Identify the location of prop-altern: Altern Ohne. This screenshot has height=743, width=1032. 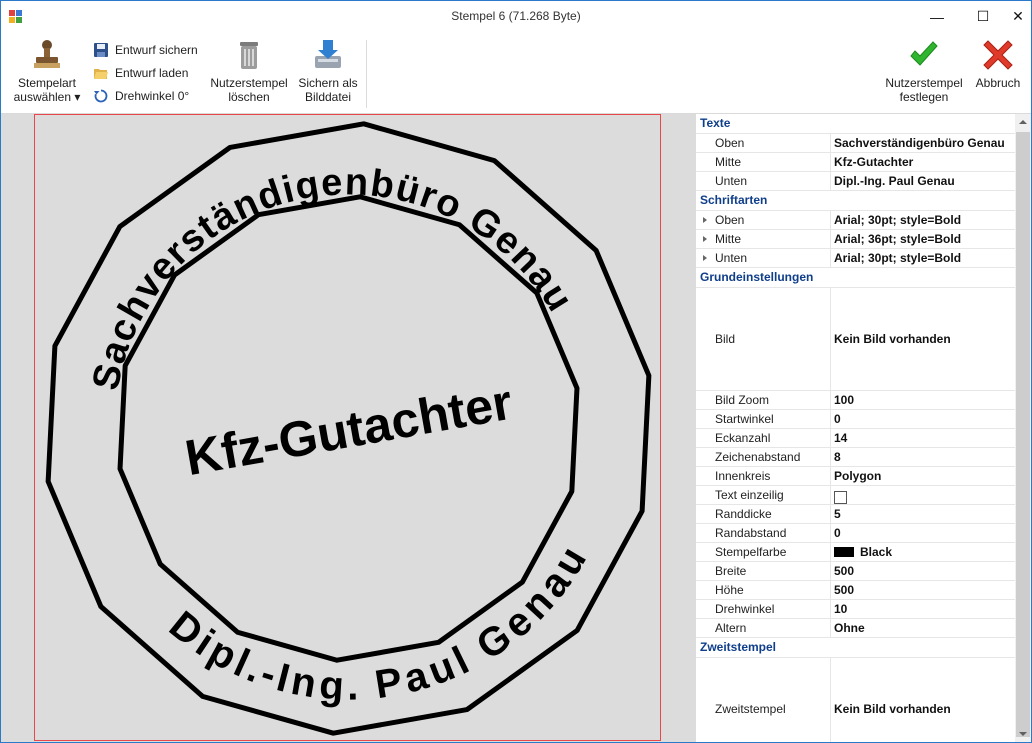
(855, 628).